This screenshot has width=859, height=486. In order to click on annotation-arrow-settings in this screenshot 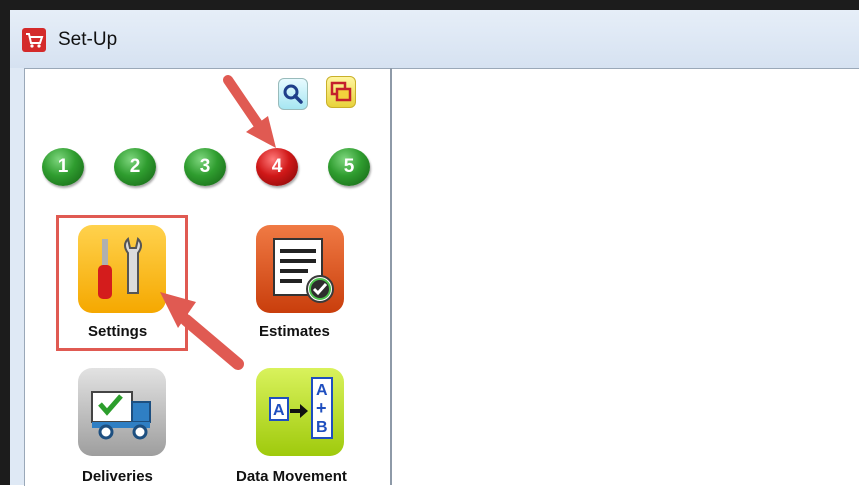, I will do `click(202, 331)`.